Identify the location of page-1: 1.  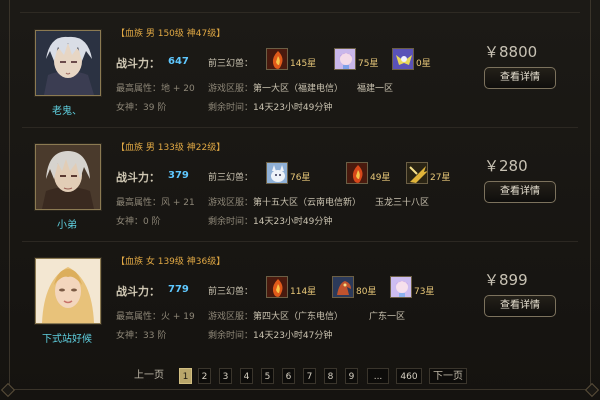
(185, 376).